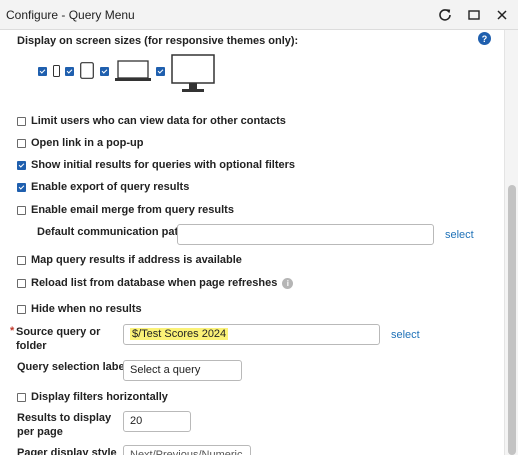  What do you see at coordinates (21, 260) in the screenshot?
I see `map-results-checkbox` at bounding box center [21, 260].